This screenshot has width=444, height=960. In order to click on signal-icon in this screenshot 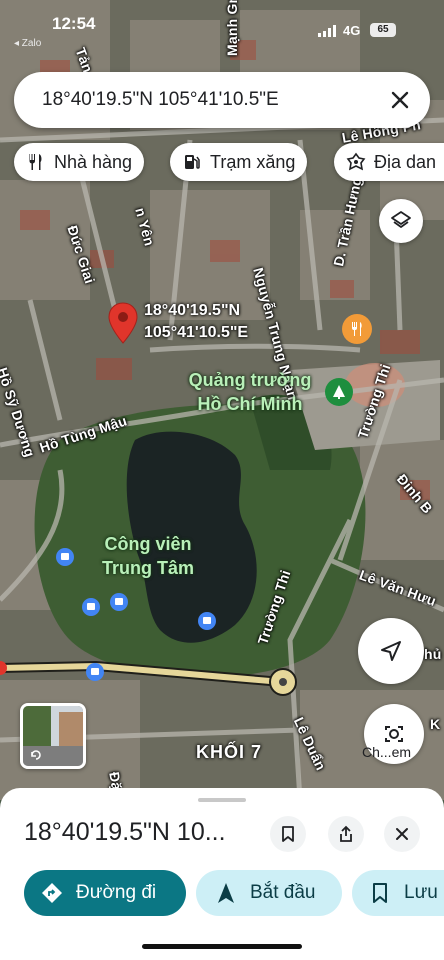, I will do `click(327, 31)`.